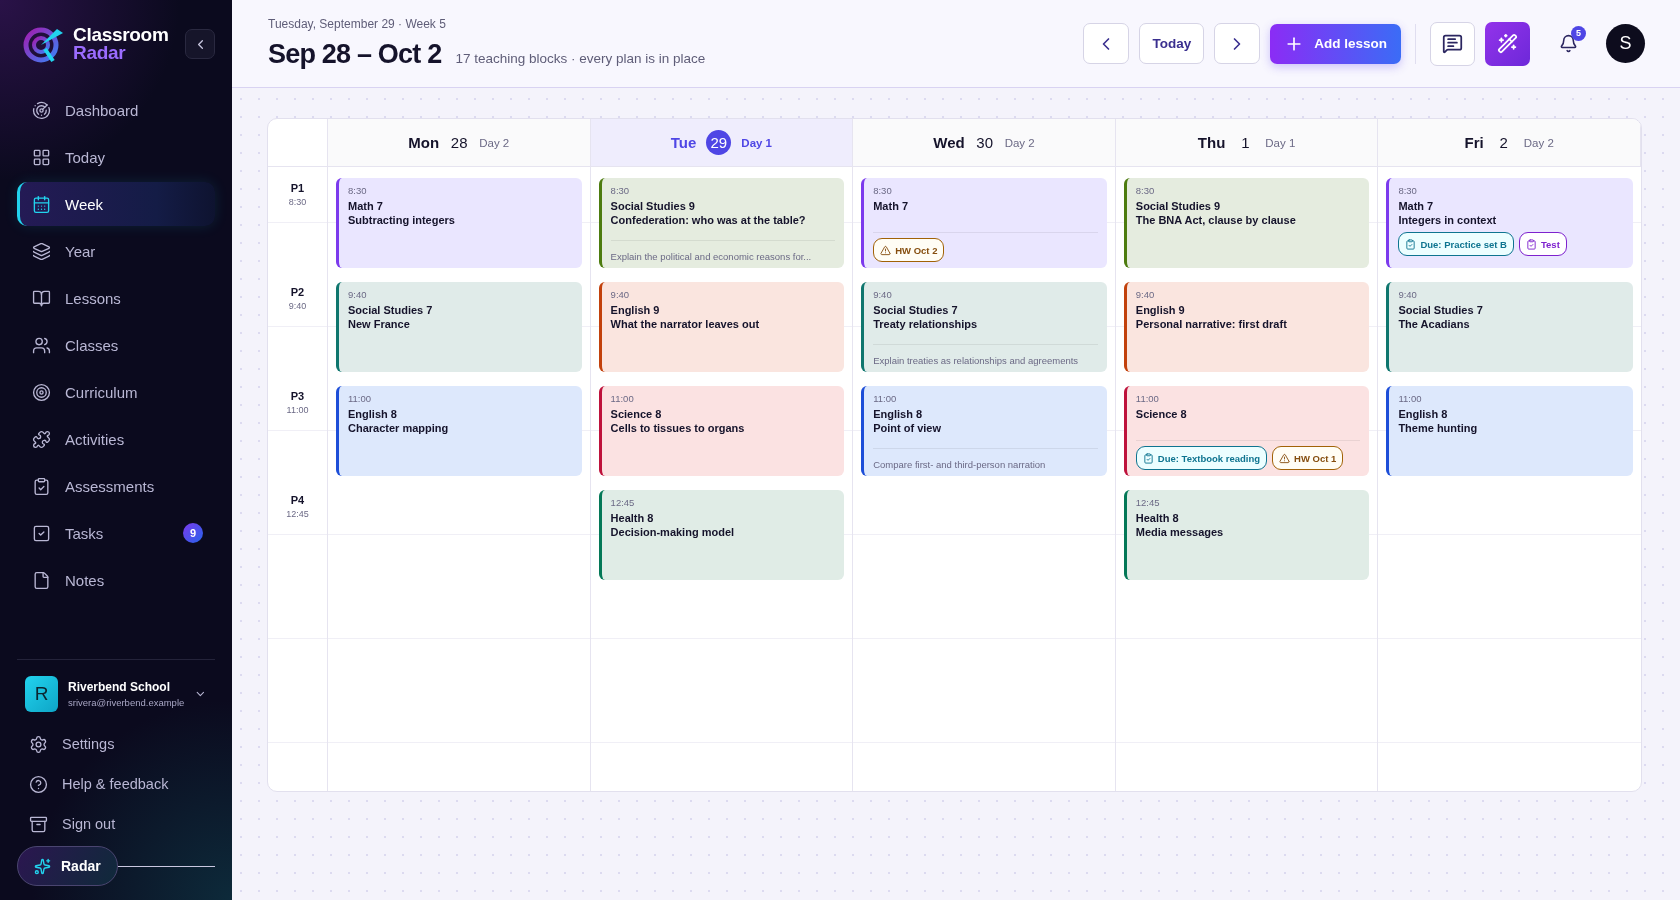 Image resolution: width=1680 pixels, height=900 pixels. What do you see at coordinates (1246, 535) in the screenshot?
I see `lesson-card: 12:45 Health 8 Media messages` at bounding box center [1246, 535].